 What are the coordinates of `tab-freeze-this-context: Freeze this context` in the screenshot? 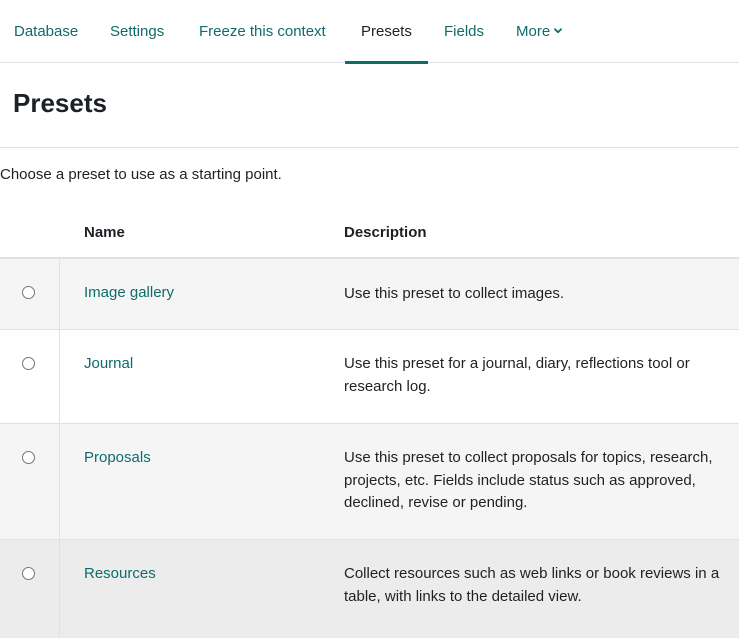 It's located at (262, 31).